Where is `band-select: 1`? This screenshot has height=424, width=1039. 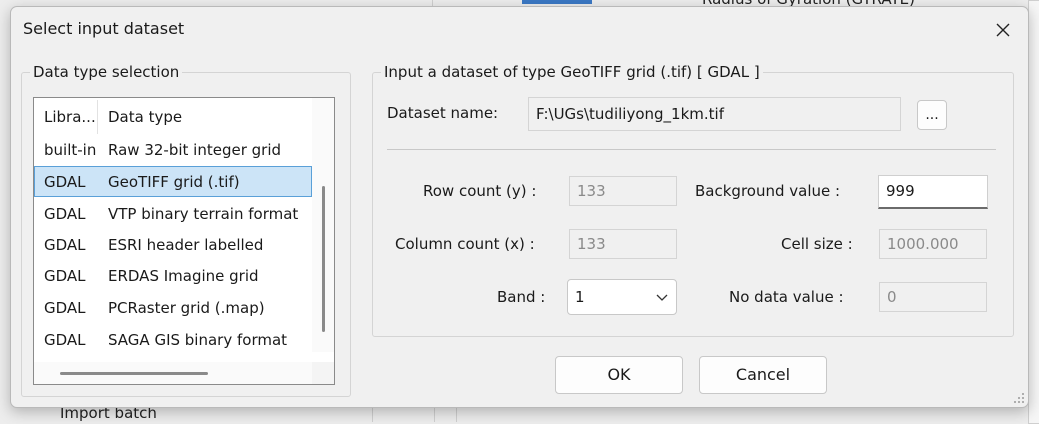
band-select: 1 is located at coordinates (622, 297).